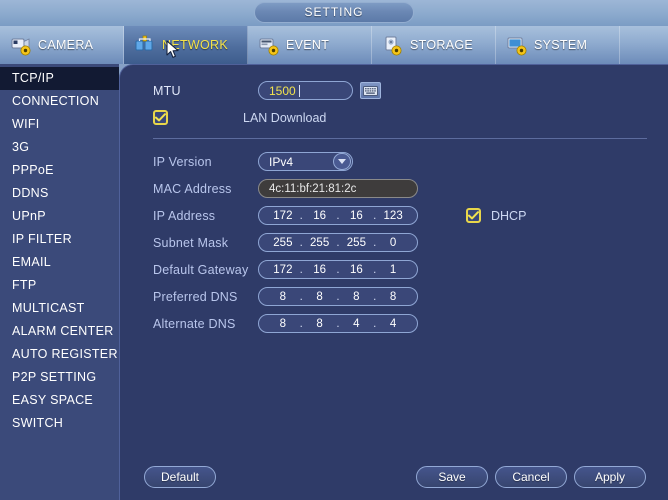 Image resolution: width=668 pixels, height=500 pixels. I want to click on subnet-octet-4: 0, so click(393, 242).